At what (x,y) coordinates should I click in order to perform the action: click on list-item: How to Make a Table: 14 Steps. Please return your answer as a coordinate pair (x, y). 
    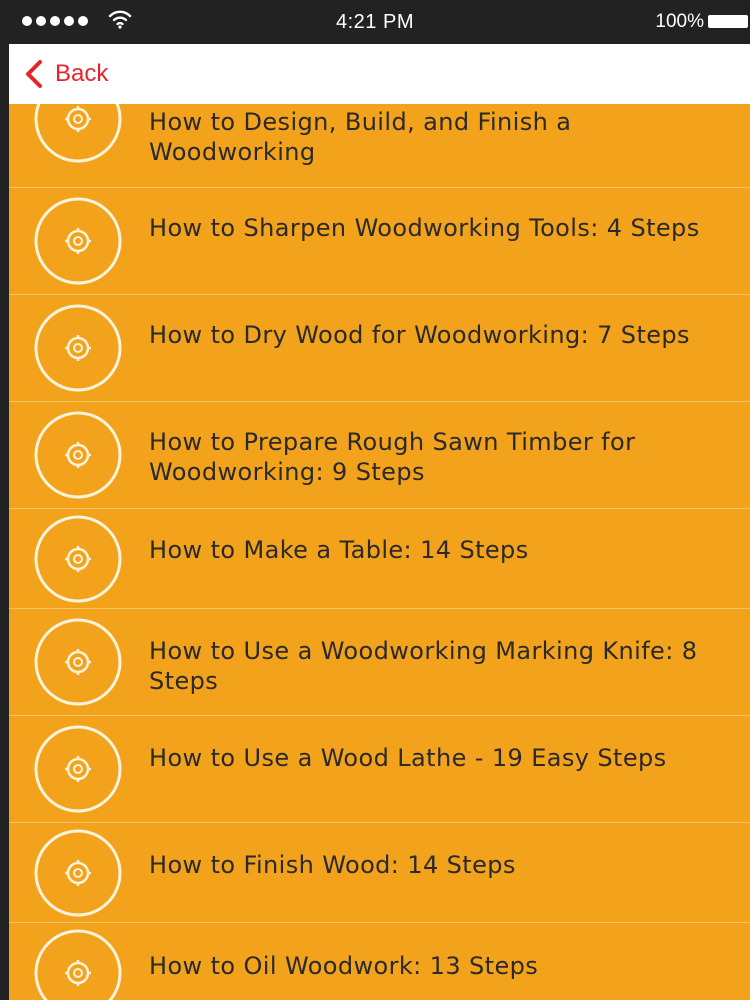
    Looking at the image, I should click on (379, 559).